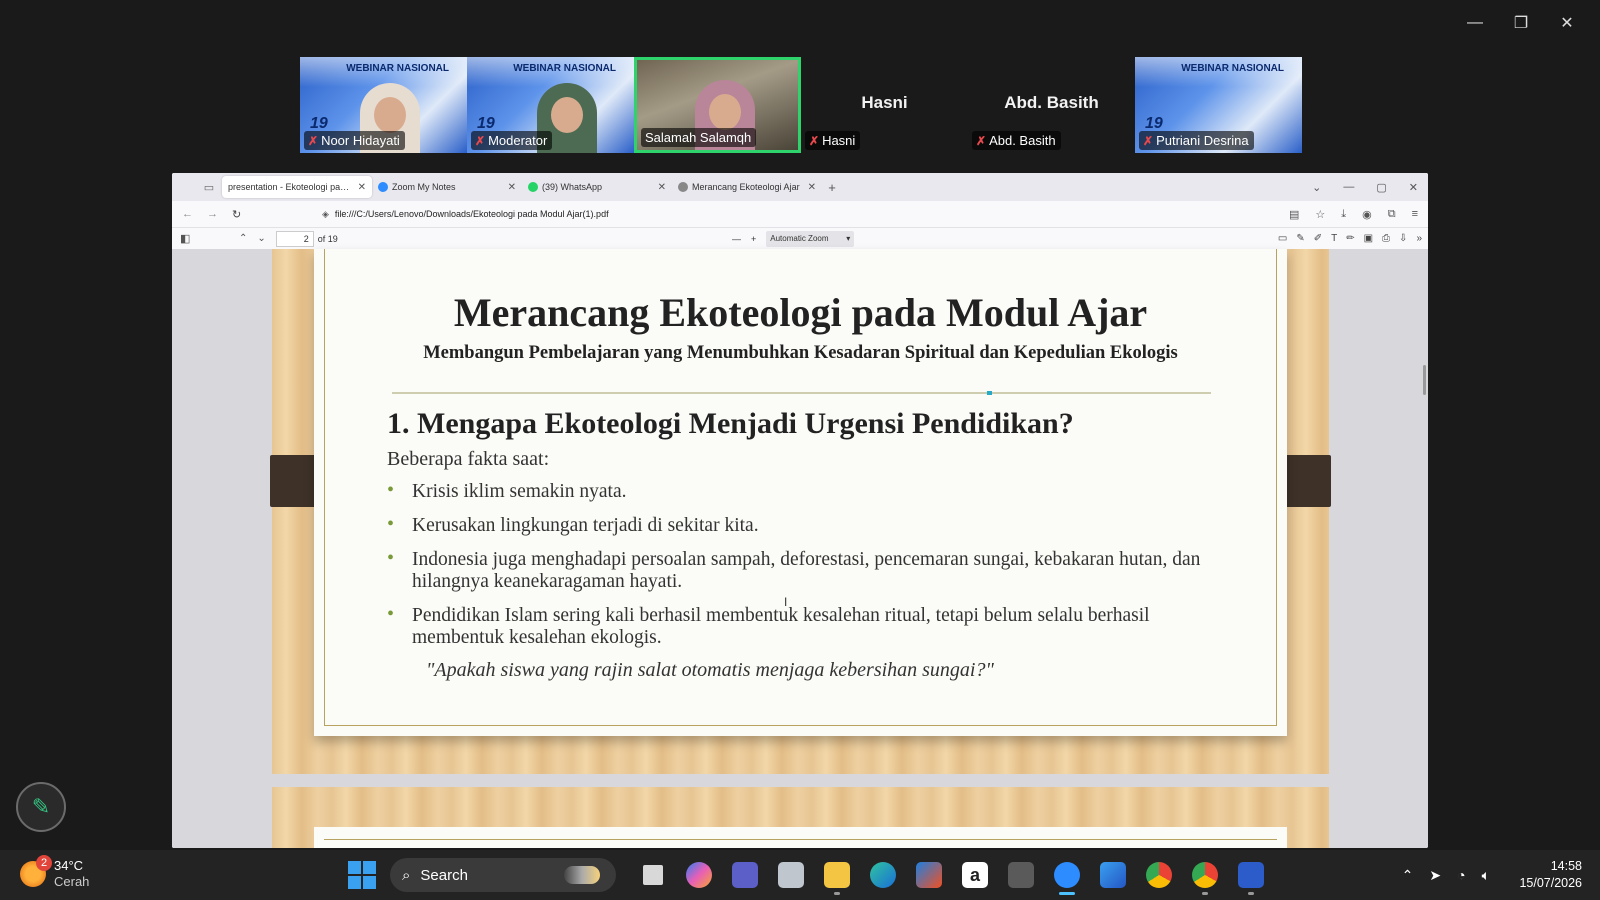 Image resolution: width=1600 pixels, height=900 pixels. Describe the element at coordinates (1386, 238) in the screenshot. I see `print-icon: ⎙` at that location.